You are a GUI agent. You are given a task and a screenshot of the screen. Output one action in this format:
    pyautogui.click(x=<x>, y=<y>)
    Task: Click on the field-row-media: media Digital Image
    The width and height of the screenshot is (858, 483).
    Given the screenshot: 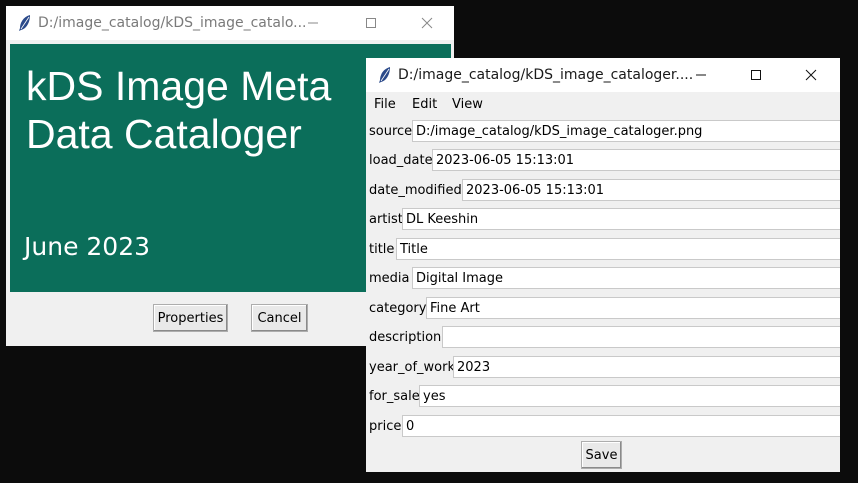 What is the action you would take?
    pyautogui.click(x=603, y=278)
    